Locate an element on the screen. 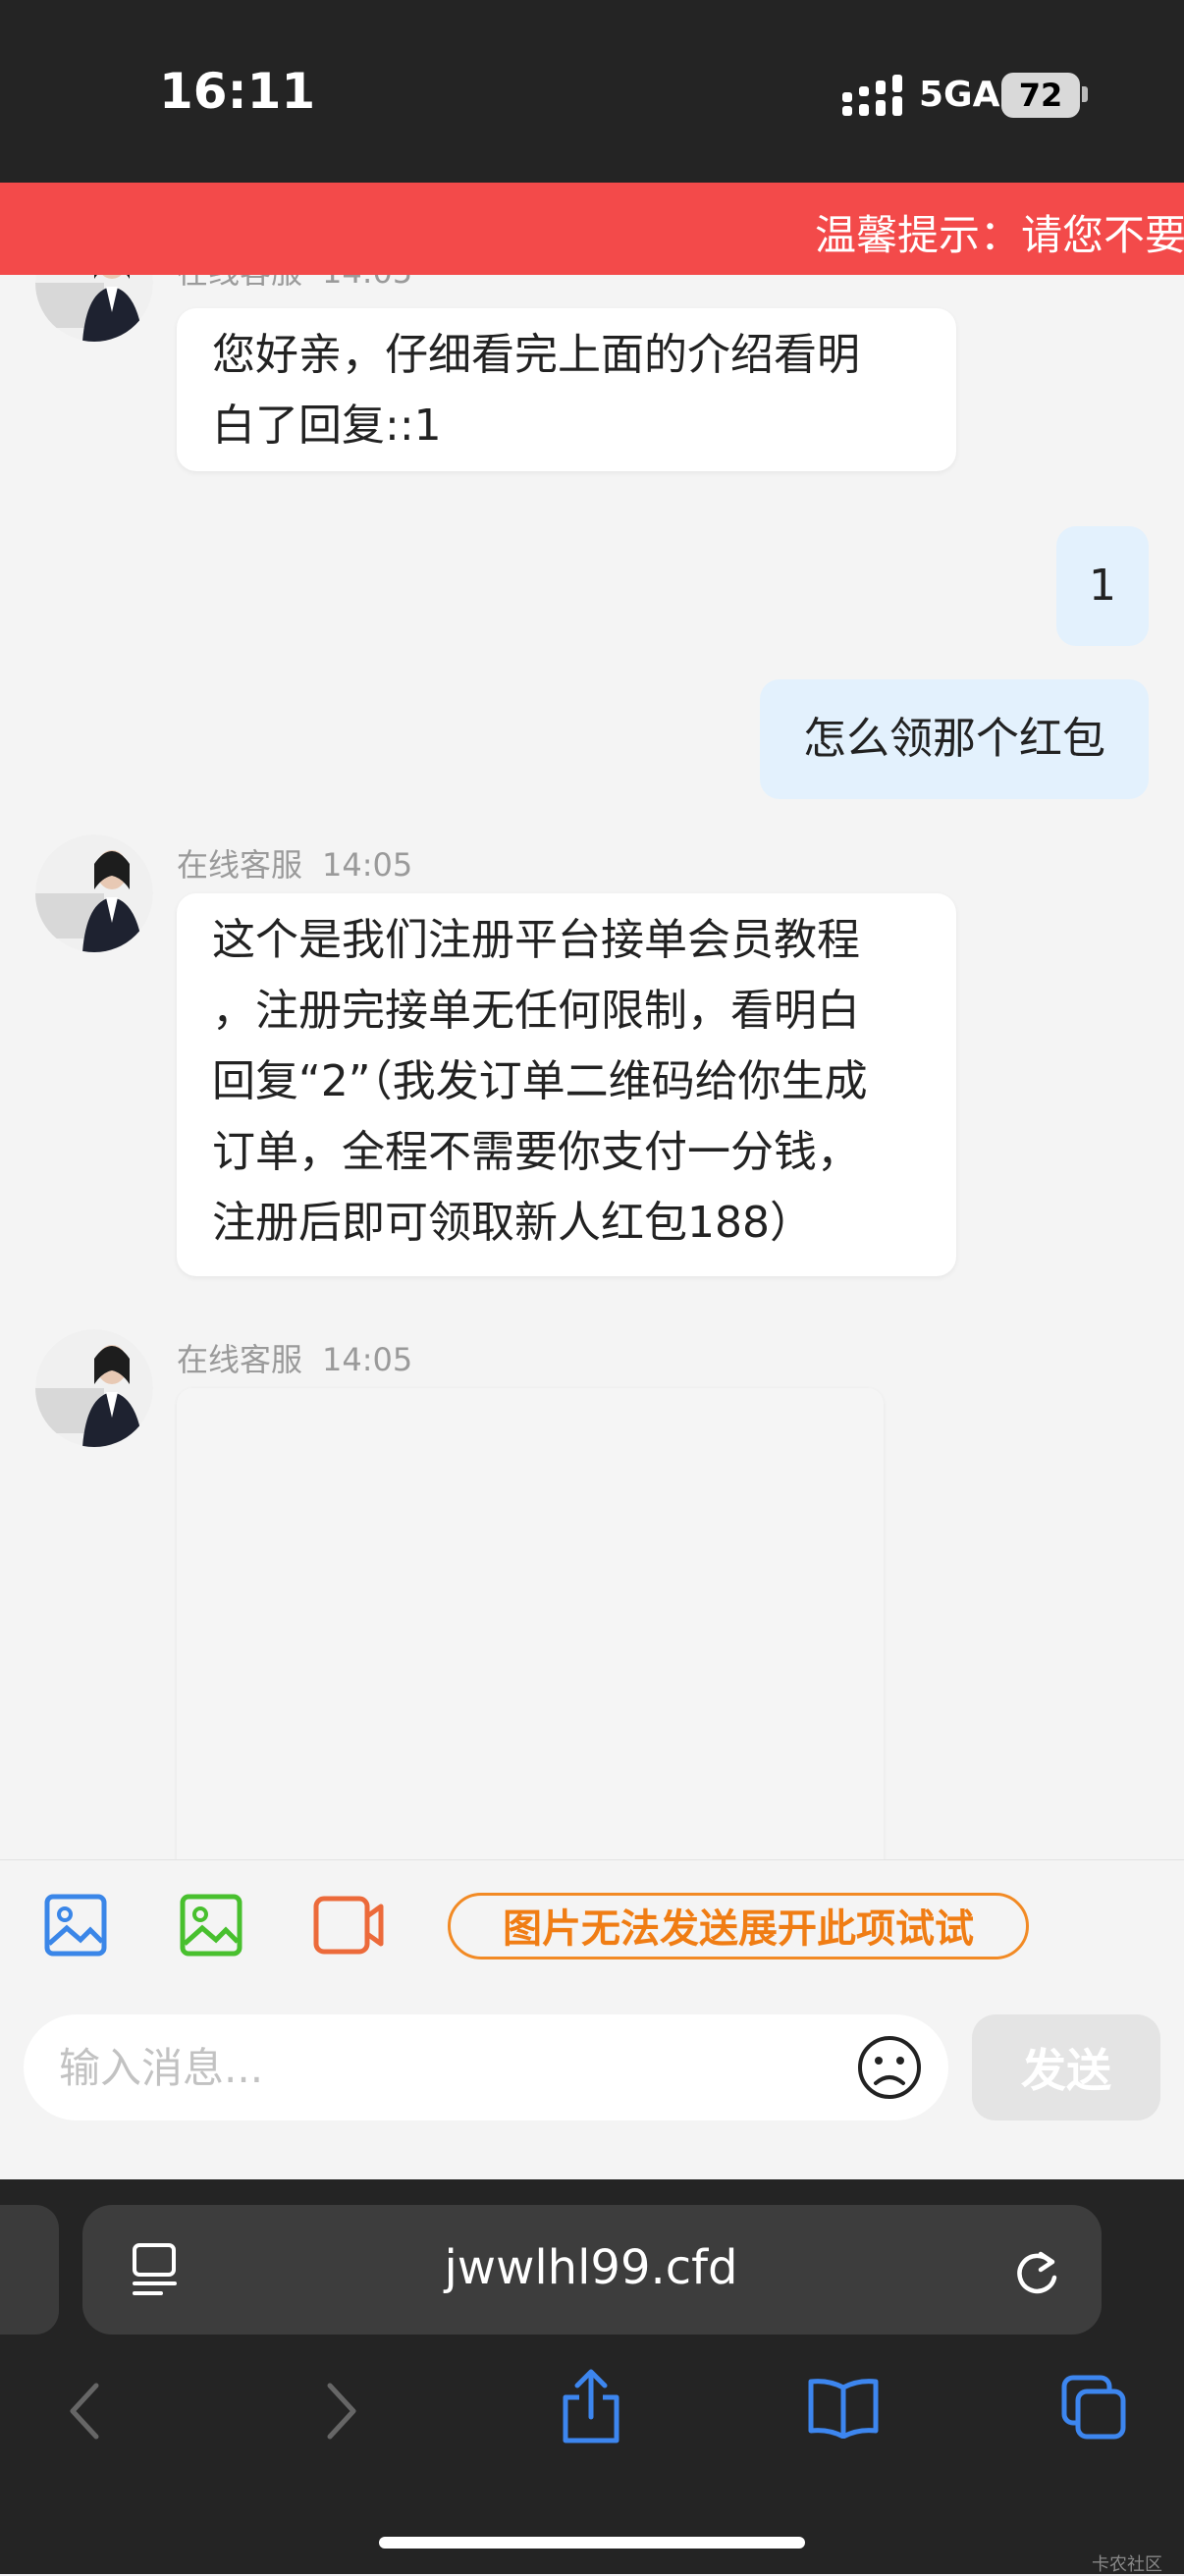  back-icon is located at coordinates (84, 2411).